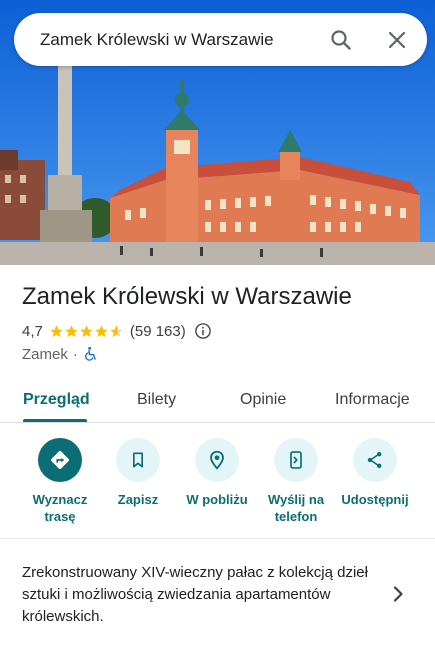  I want to click on action-label-line: telefon, so click(296, 516).